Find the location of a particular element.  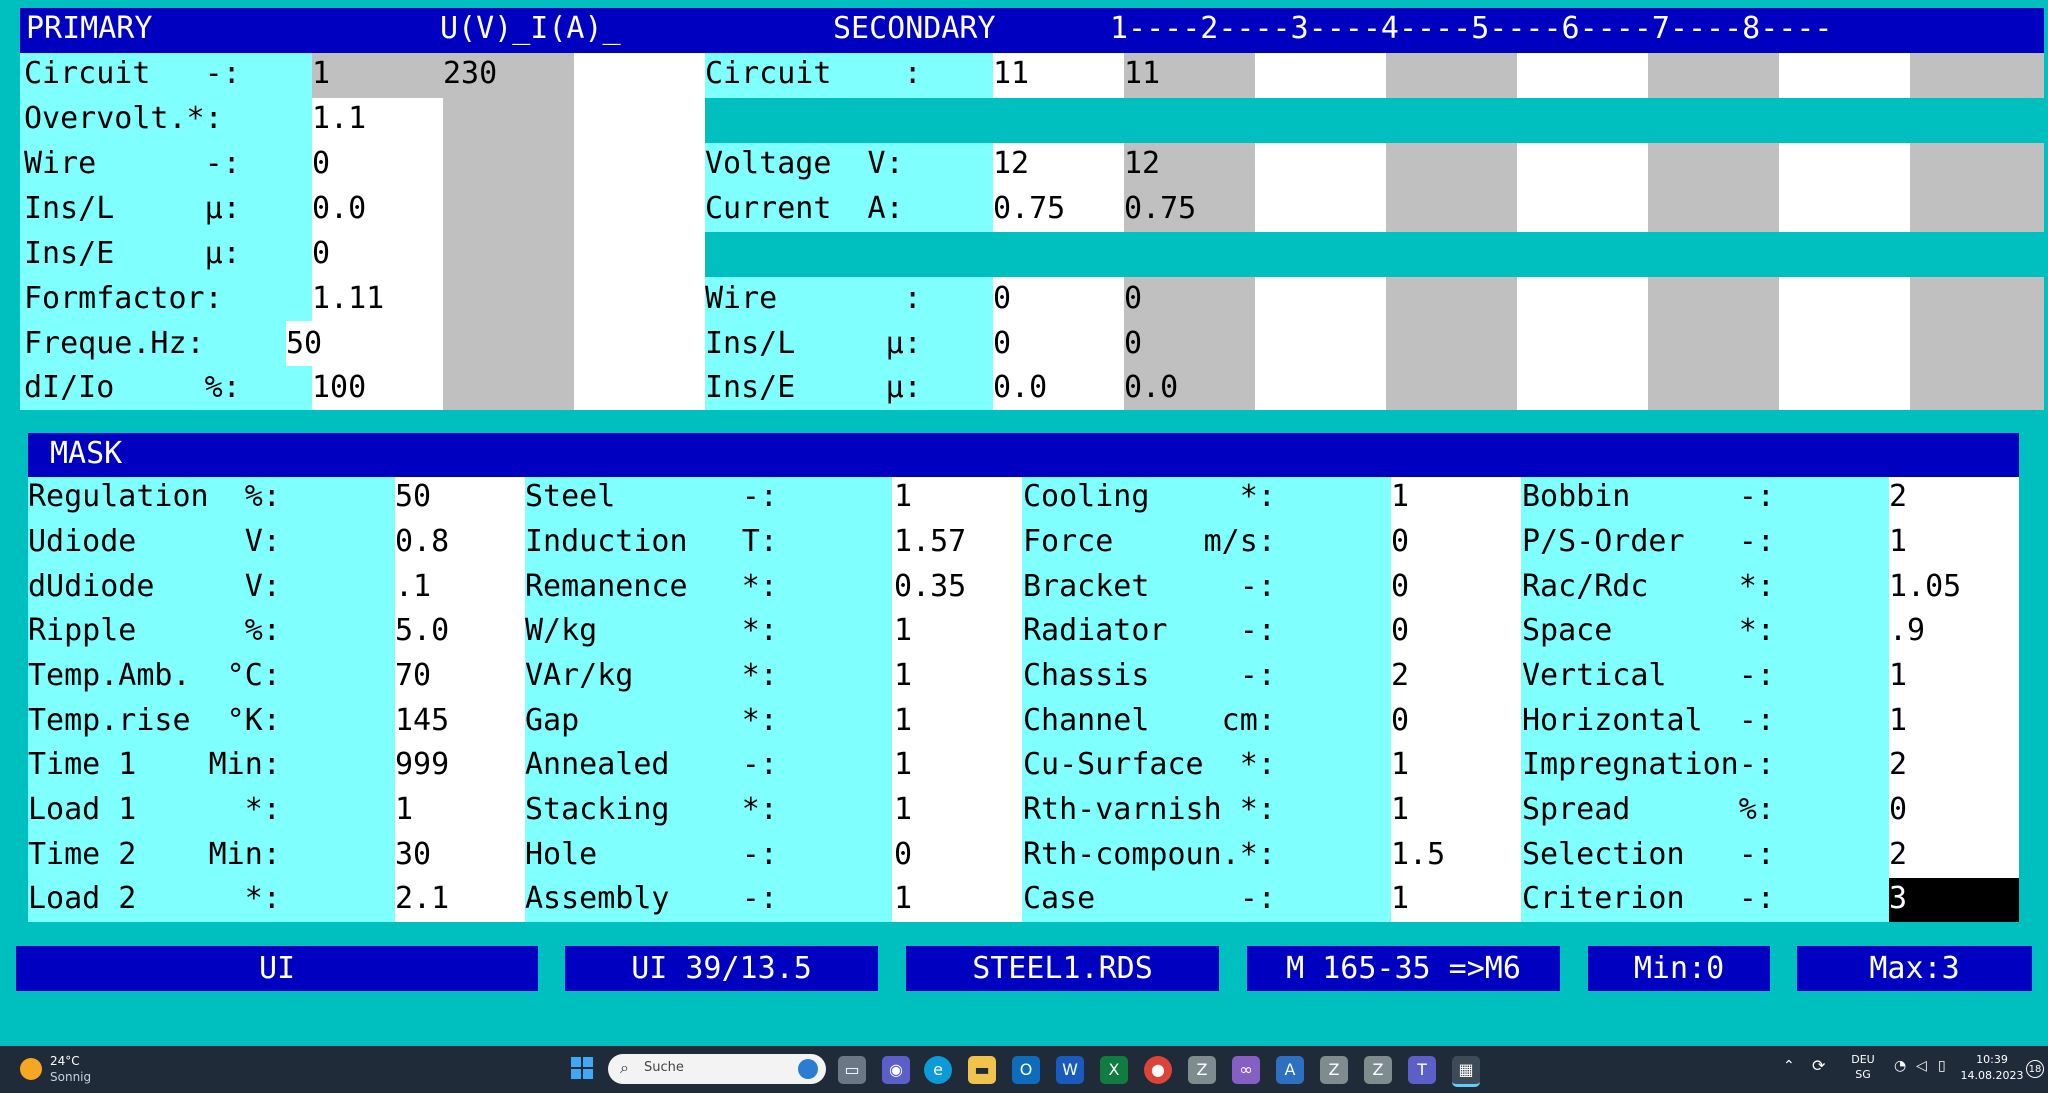

secondary-circuit-c2: 11 is located at coordinates (1142, 73).